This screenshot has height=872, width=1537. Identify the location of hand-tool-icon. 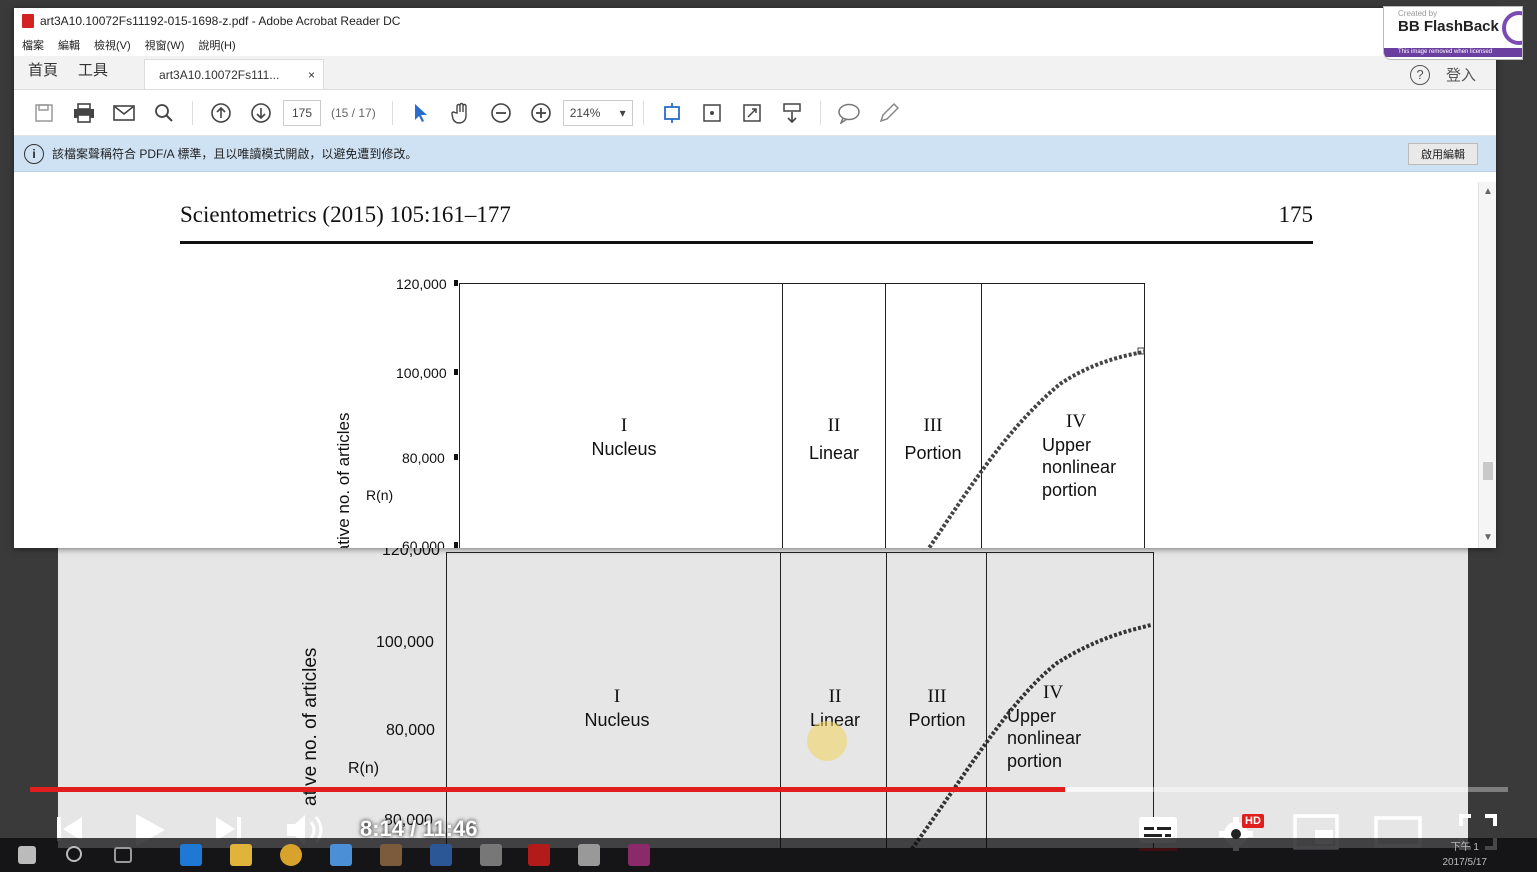
(461, 113).